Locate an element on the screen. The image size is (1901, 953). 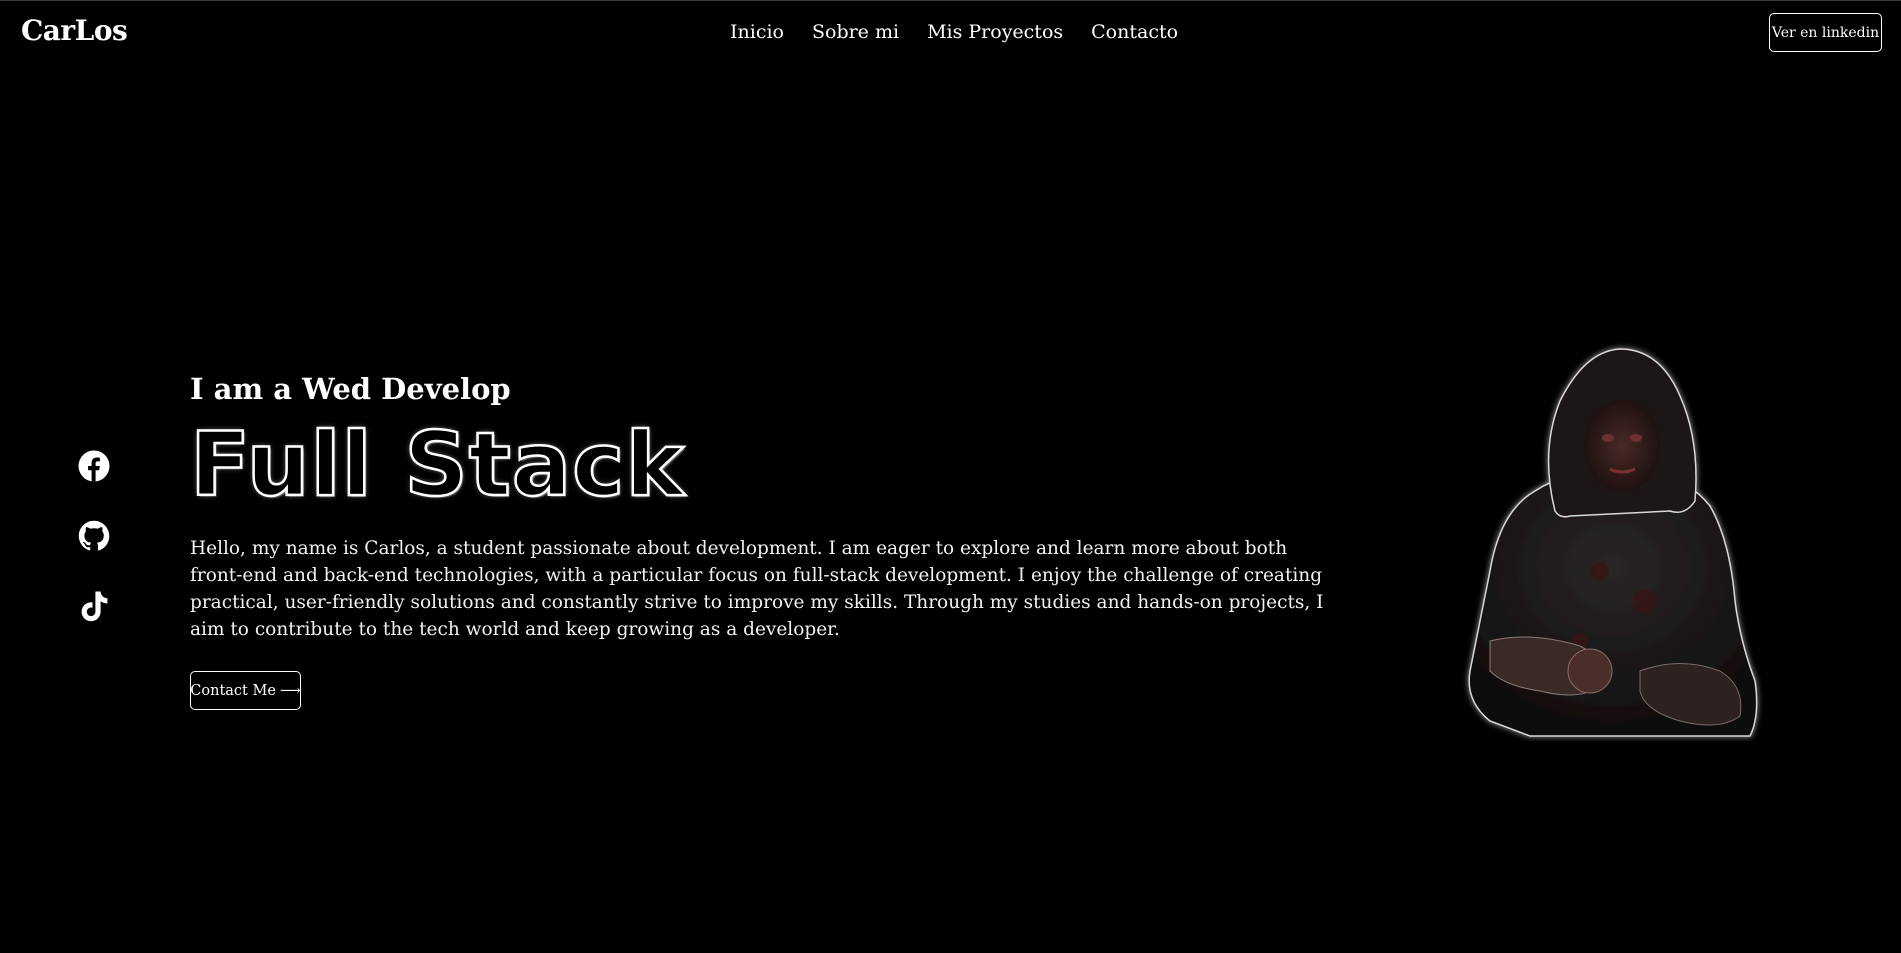
nav-item-mis-proyectos: Mis Proyectos is located at coordinates (995, 32).